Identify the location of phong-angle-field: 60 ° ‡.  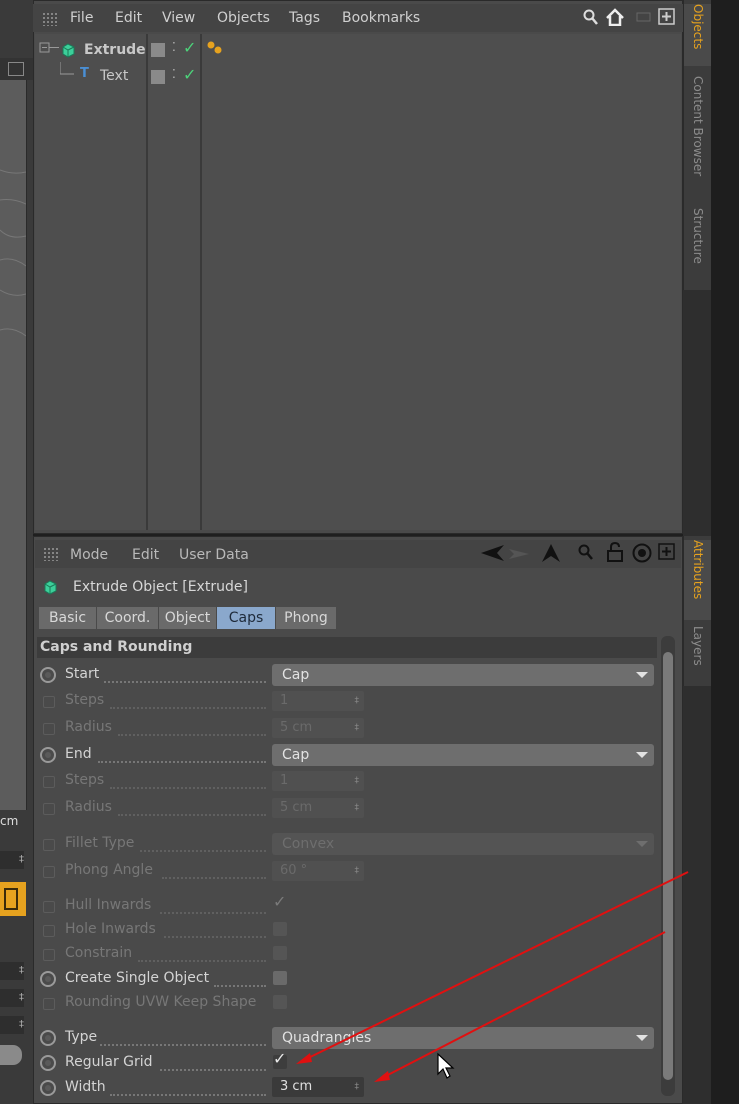
(318, 871).